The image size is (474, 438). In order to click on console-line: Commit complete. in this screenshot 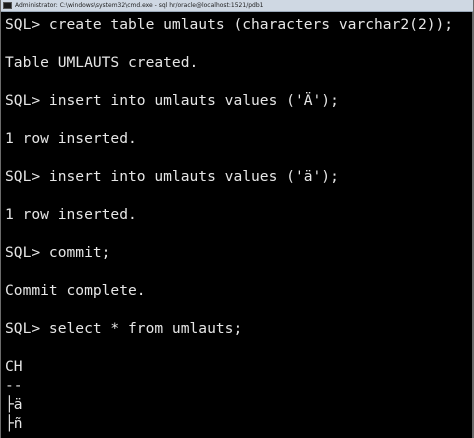, I will do `click(75, 290)`.